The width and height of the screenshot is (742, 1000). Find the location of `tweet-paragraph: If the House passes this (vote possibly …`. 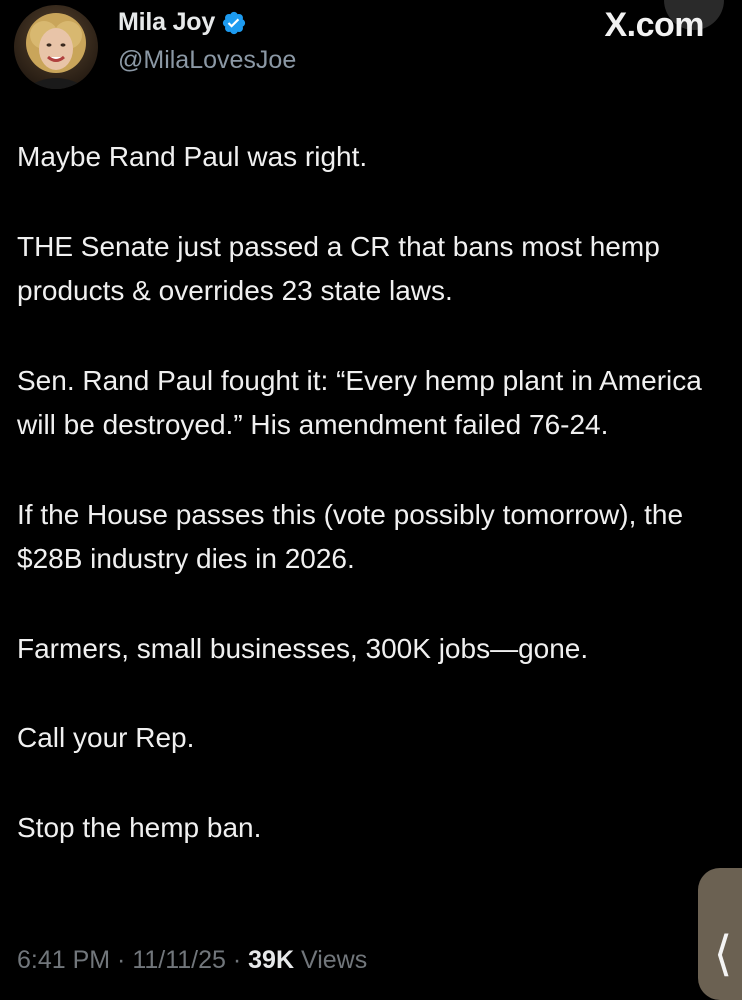

tweet-paragraph: If the House passes this (vote possibly … is located at coordinates (350, 536).